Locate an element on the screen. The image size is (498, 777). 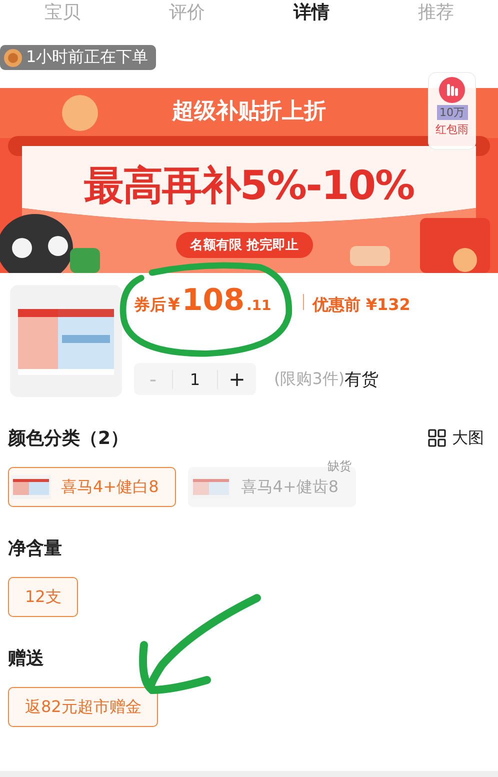
option-chip: 喜马4+健白8 is located at coordinates (92, 487).